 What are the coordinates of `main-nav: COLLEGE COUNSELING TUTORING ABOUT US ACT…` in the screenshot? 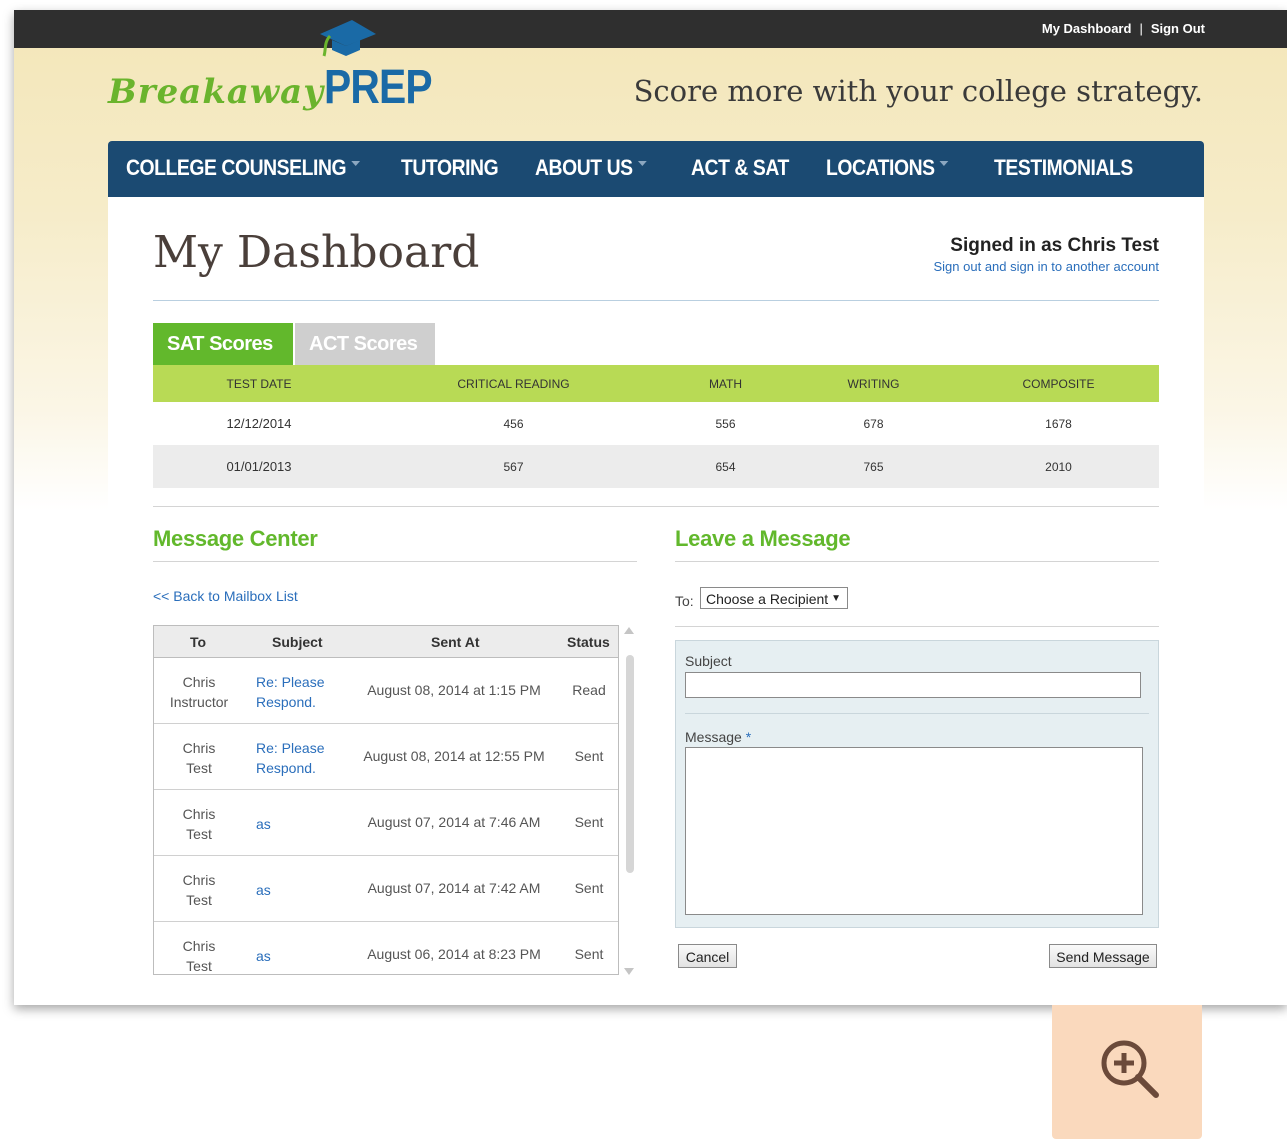 It's located at (656, 169).